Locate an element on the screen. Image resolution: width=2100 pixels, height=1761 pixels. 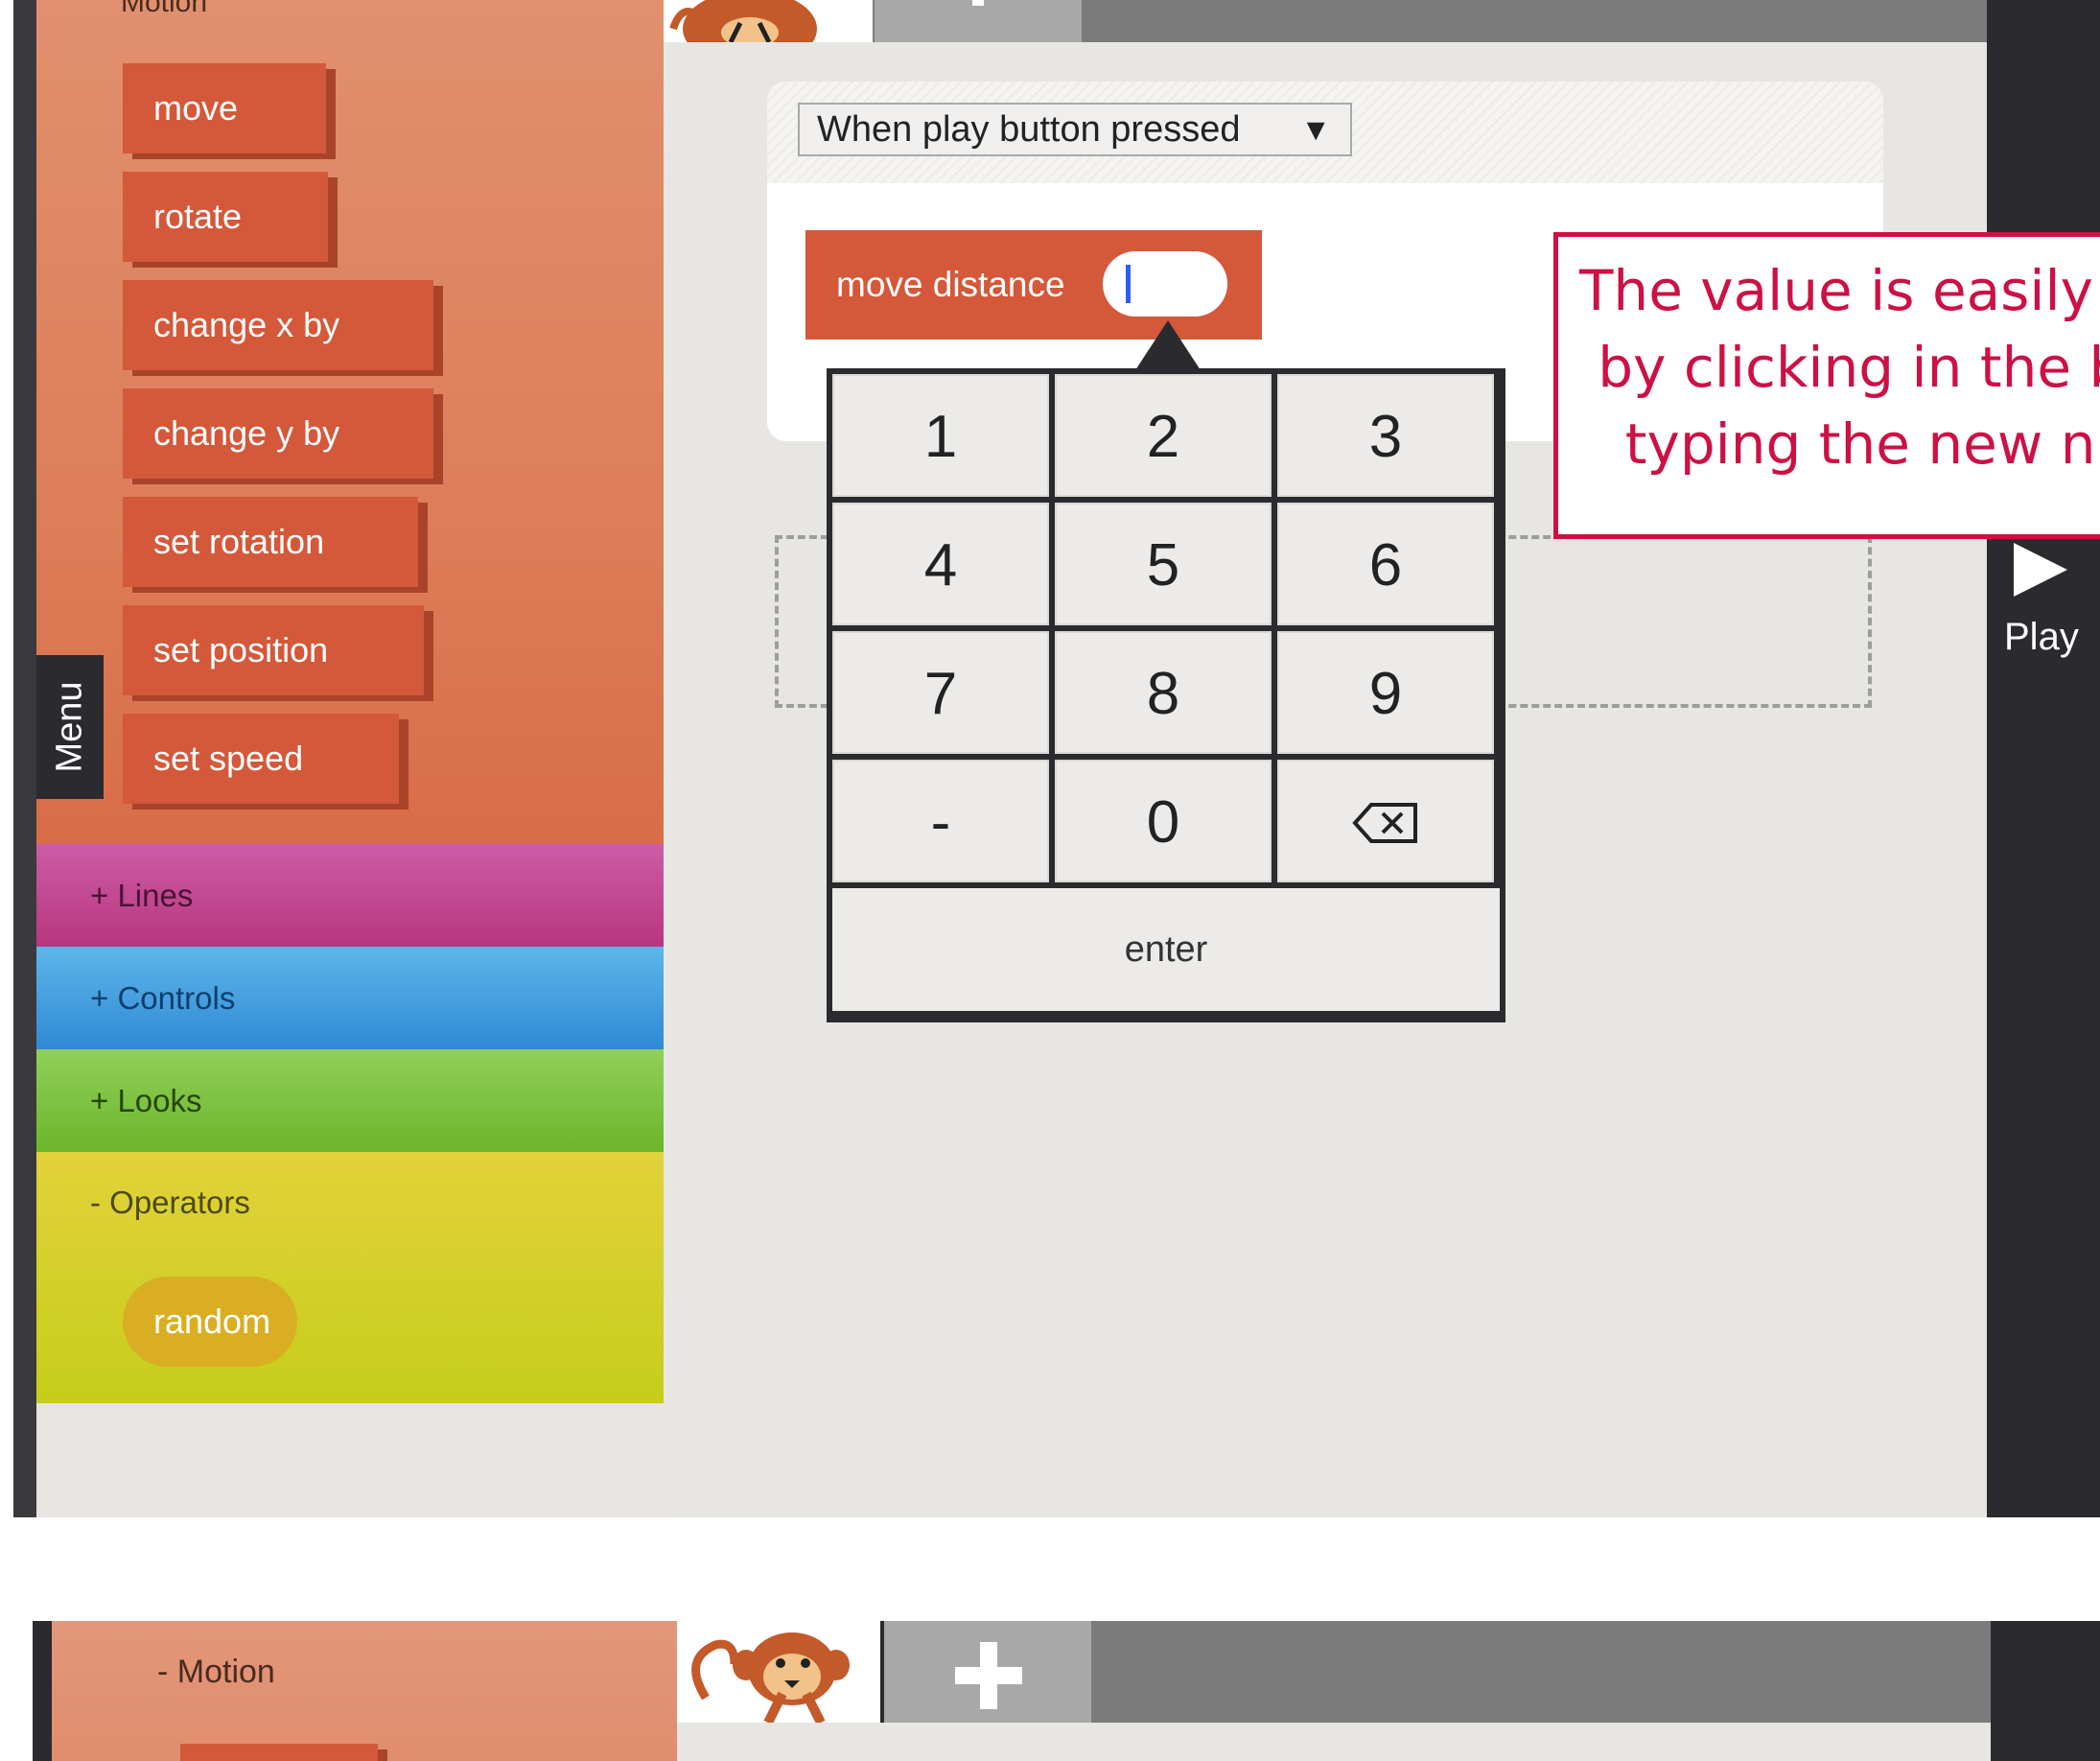
trigger-dropdown: When play button pressed ▼ is located at coordinates (1075, 129).